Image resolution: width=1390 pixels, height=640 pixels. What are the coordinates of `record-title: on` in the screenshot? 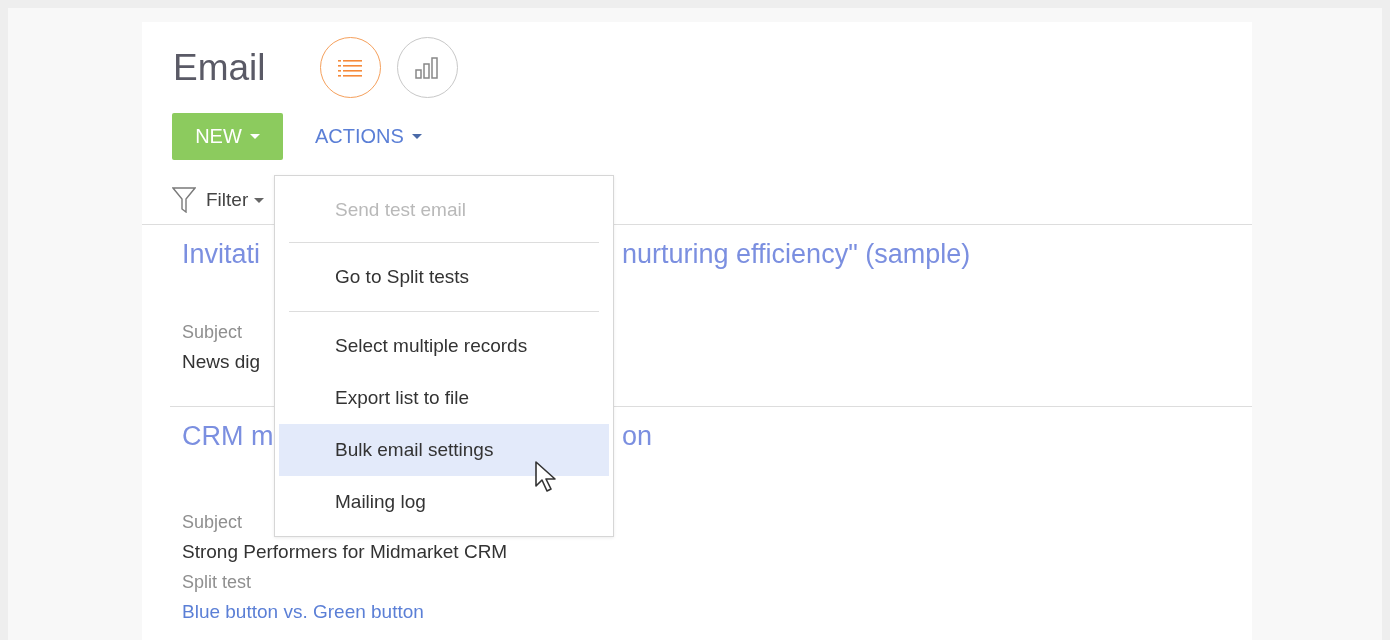 It's located at (937, 443).